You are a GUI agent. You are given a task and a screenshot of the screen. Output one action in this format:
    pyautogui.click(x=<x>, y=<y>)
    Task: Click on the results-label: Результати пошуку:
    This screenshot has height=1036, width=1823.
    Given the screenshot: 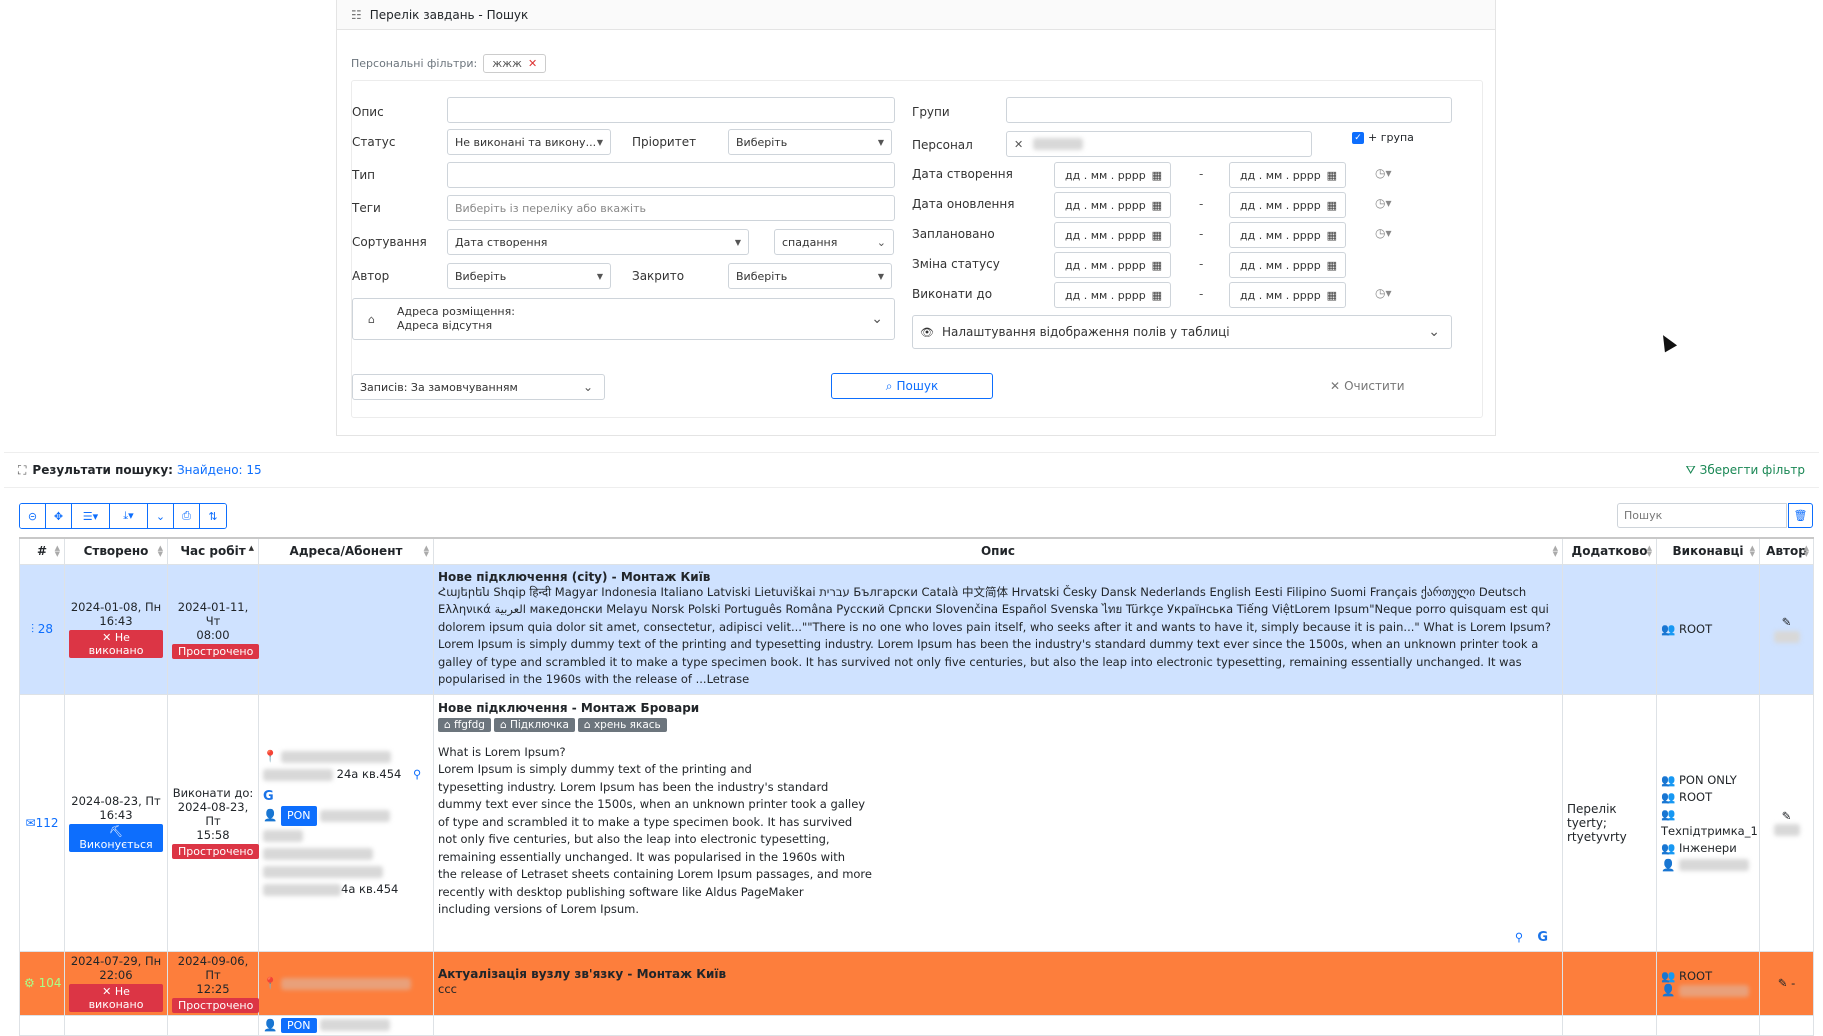 What is the action you would take?
    pyautogui.click(x=102, y=470)
    